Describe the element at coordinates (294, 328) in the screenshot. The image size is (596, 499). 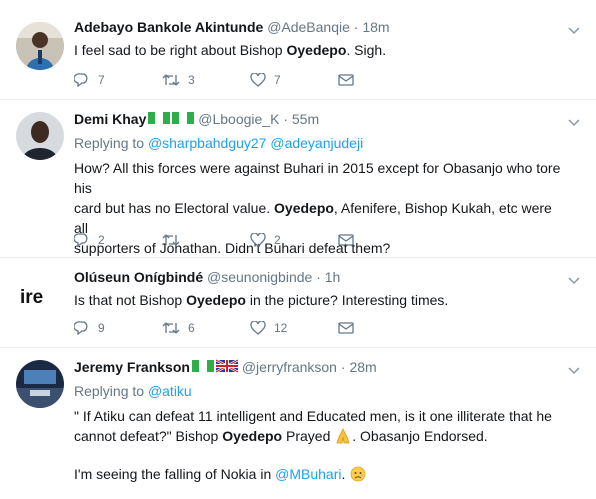
I see `like-button: 12` at that location.